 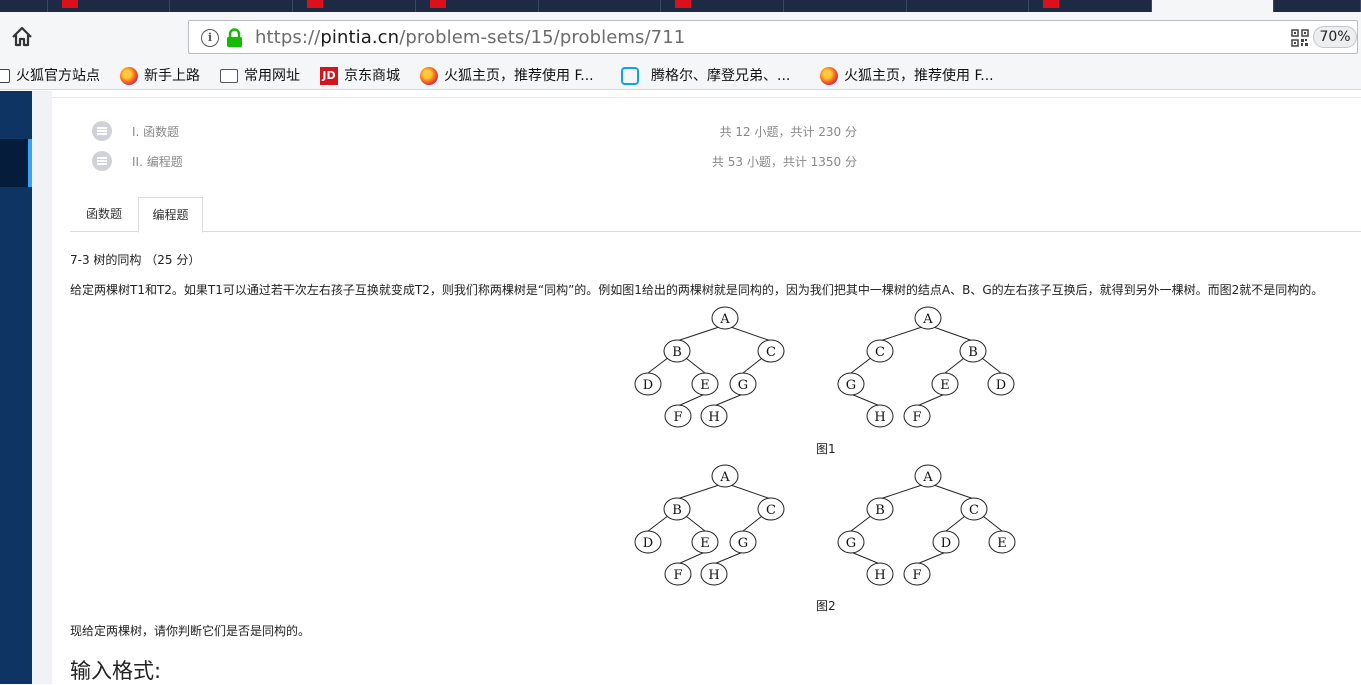 What do you see at coordinates (706, 97) in the screenshot?
I see `divider` at bounding box center [706, 97].